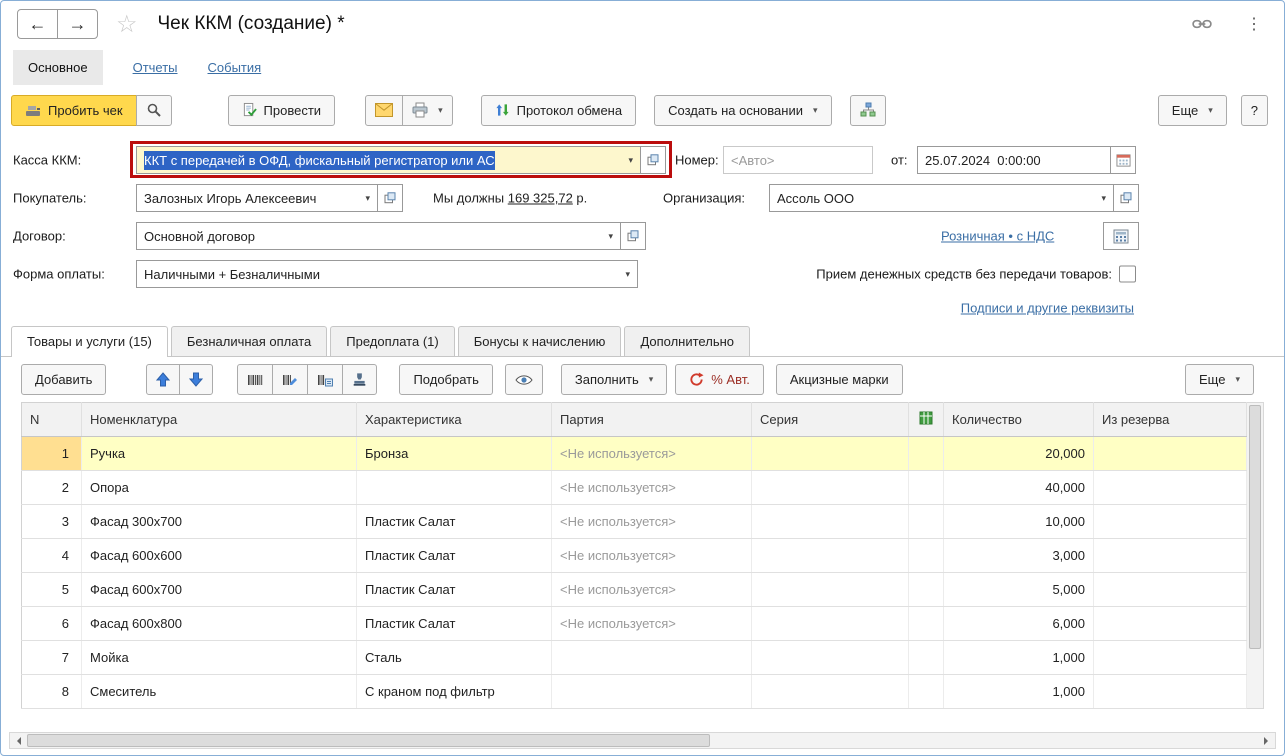 The width and height of the screenshot is (1285, 756). I want to click on payment-form-dropdown-caret: ▾, so click(627, 274).